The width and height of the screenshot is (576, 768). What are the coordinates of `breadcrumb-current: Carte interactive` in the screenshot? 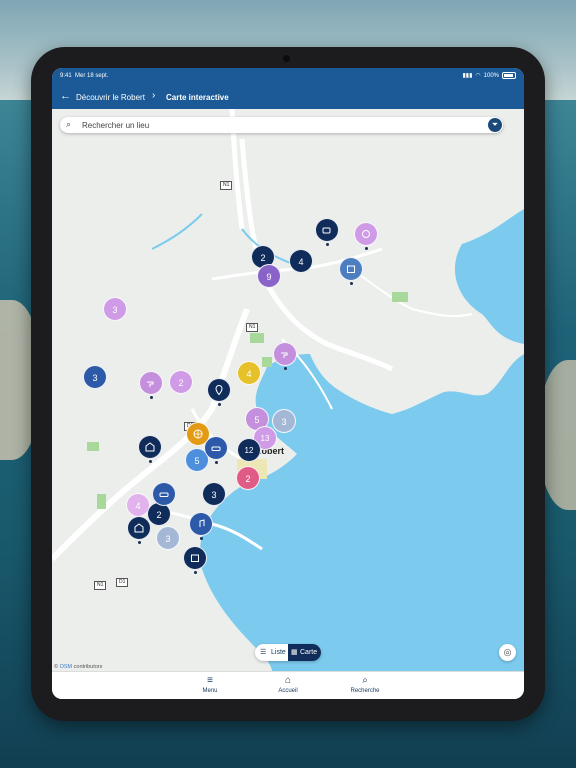 It's located at (197, 97).